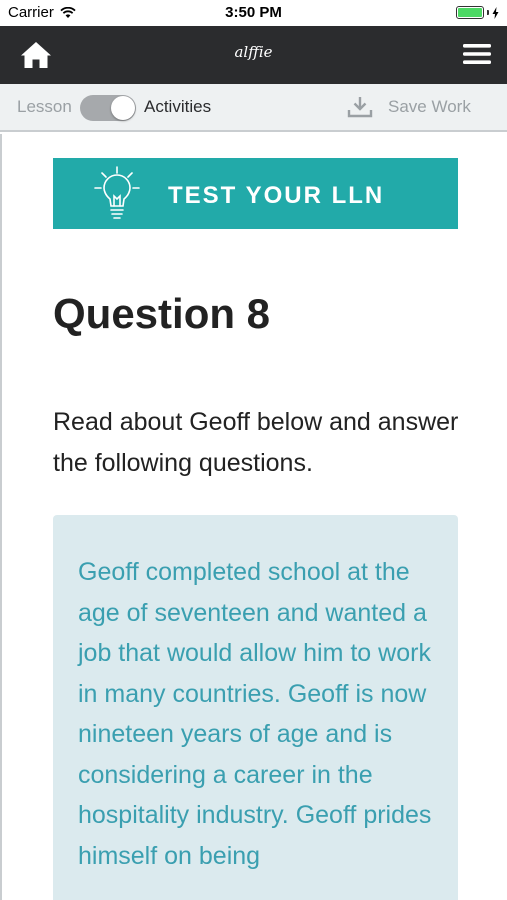  Describe the element at coordinates (276, 195) in the screenshot. I see `banner-title: TEST YOUR LLN` at that location.